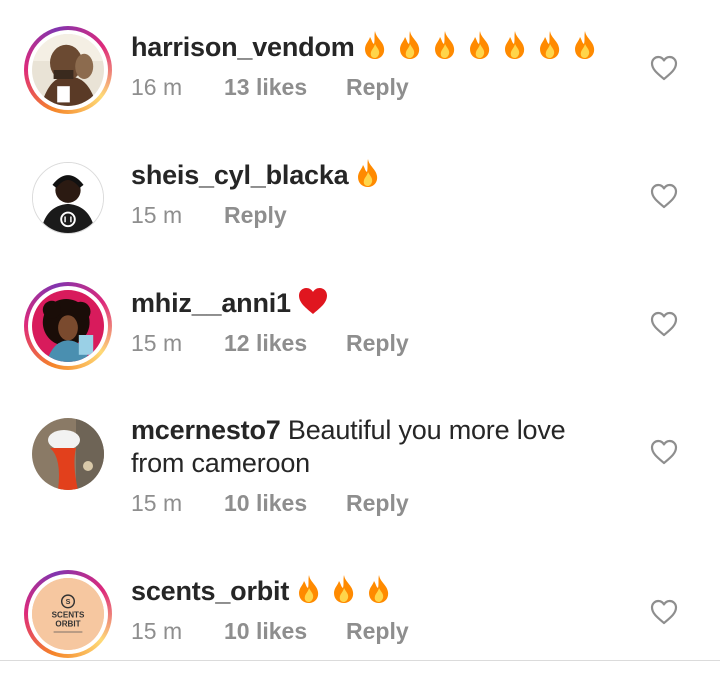 This screenshot has height=675, width=720. What do you see at coordinates (240, 175) in the screenshot?
I see `comment-username: sheis_cyl_blacka` at bounding box center [240, 175].